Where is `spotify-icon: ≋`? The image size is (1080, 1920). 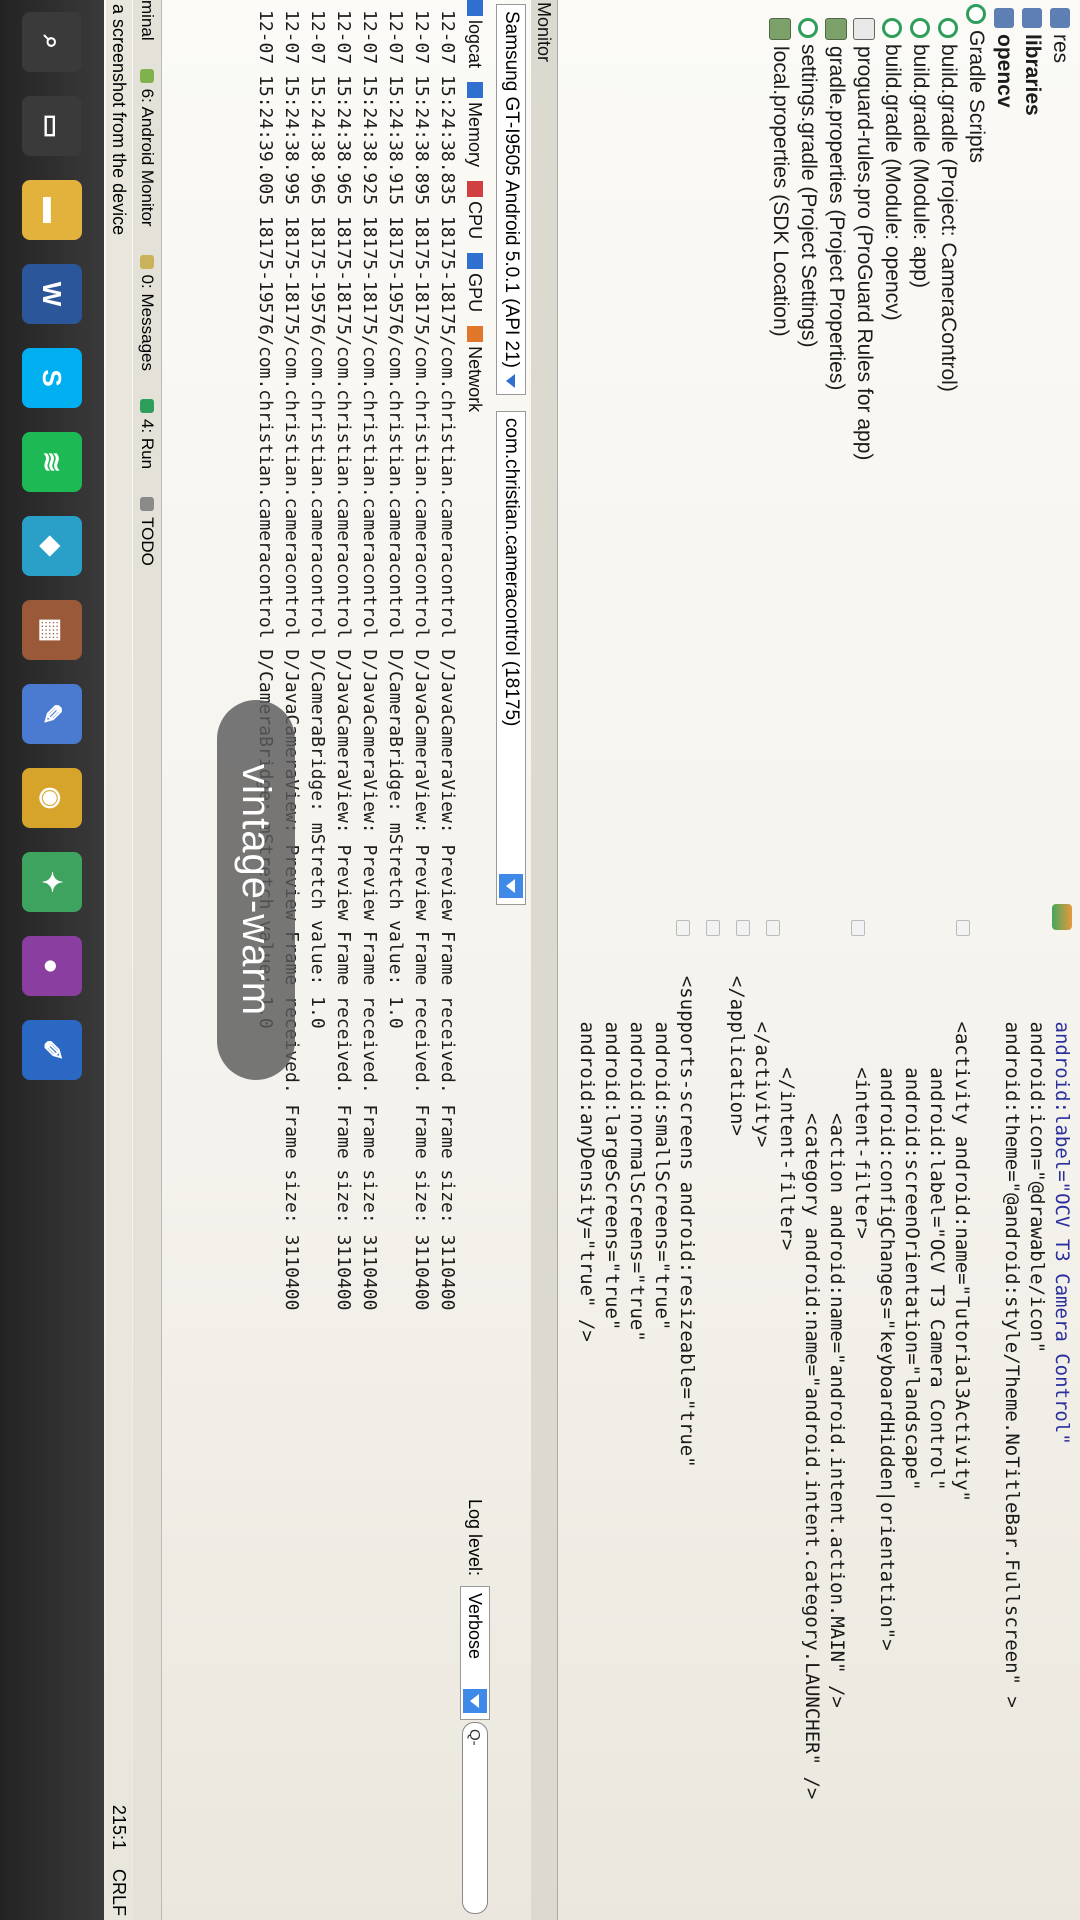 spotify-icon: ≋ is located at coordinates (52, 462).